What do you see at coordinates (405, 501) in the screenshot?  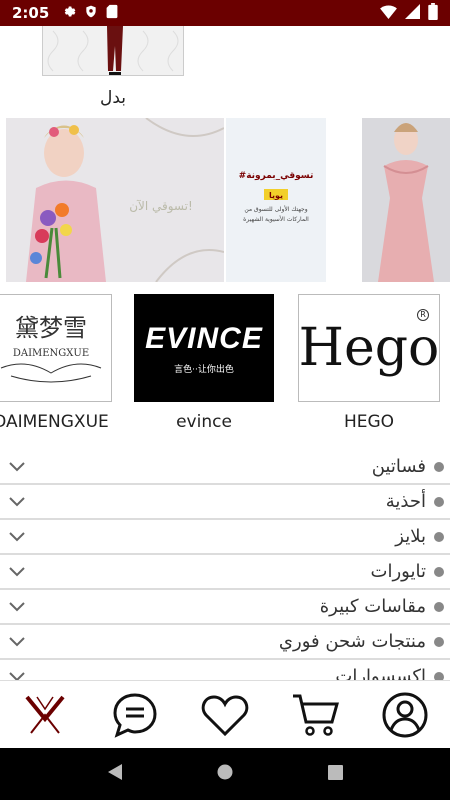 I see `category-label: أحذية` at bounding box center [405, 501].